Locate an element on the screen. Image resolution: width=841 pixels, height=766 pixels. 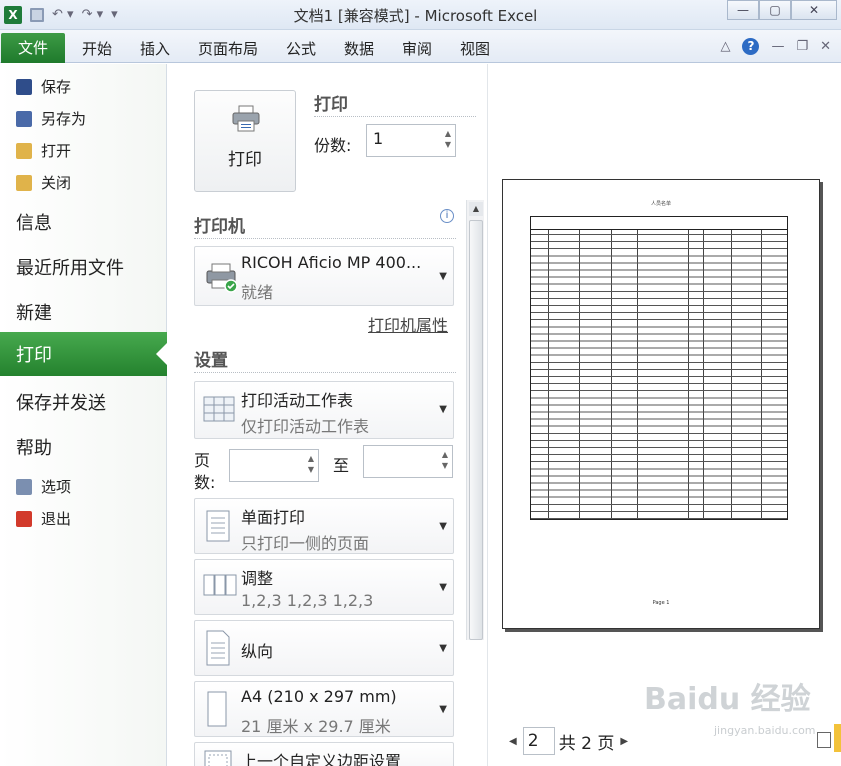
tab-formulas: 公式 is located at coordinates (301, 48).